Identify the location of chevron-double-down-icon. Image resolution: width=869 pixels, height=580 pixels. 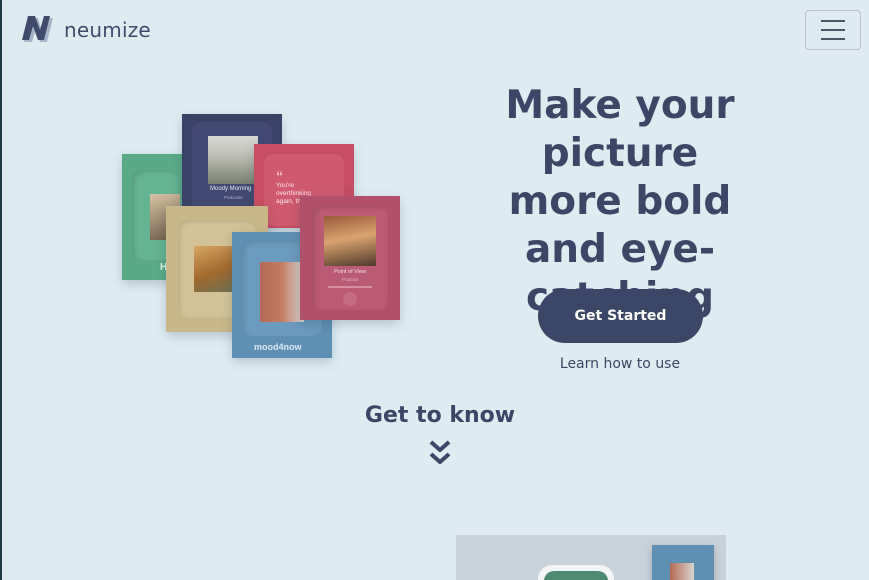
(440, 453).